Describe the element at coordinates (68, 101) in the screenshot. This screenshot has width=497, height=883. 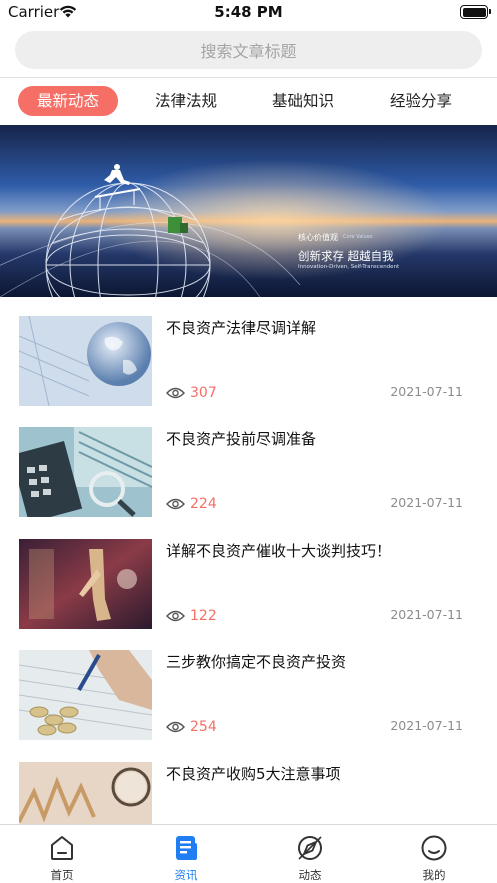
I see `tab-latest: 最新动态` at that location.